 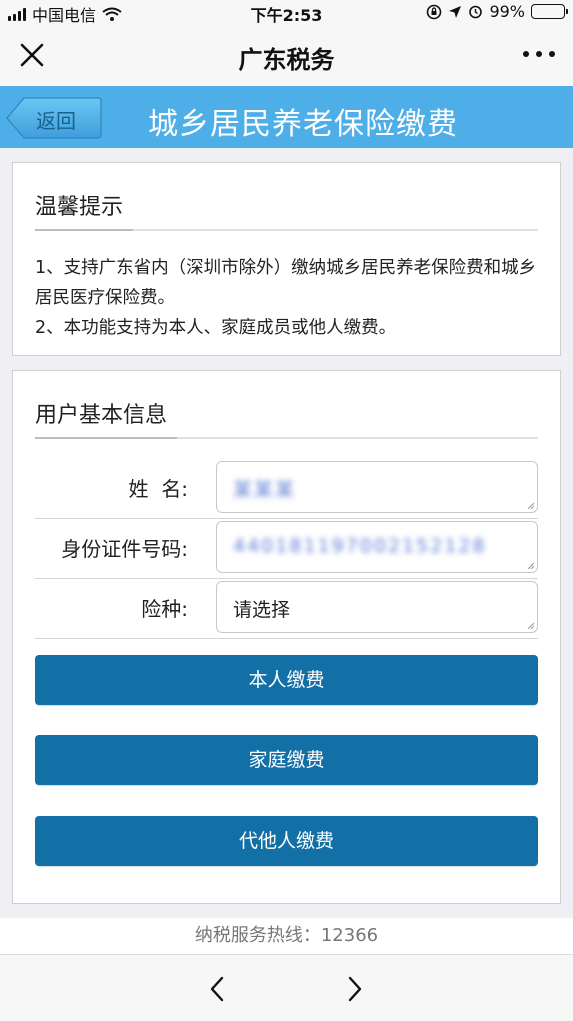 What do you see at coordinates (286, 987) in the screenshot?
I see `browser-bottom-bar` at bounding box center [286, 987].